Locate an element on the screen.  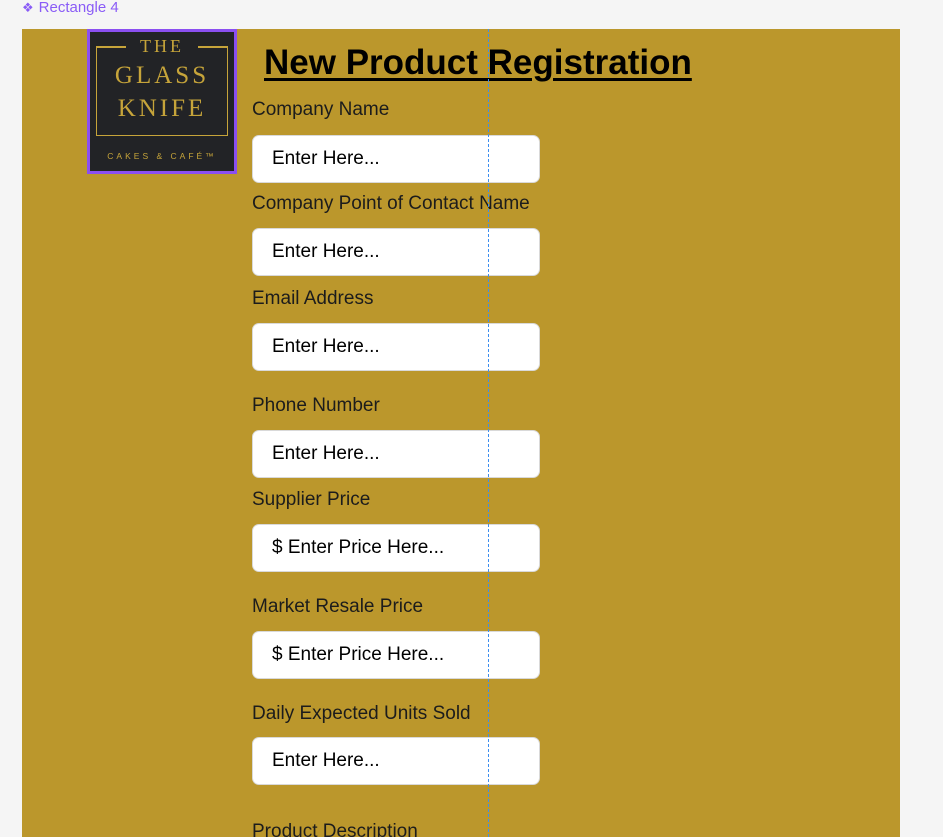
frame-label: ❖ Rectangle 4 is located at coordinates (70, 8).